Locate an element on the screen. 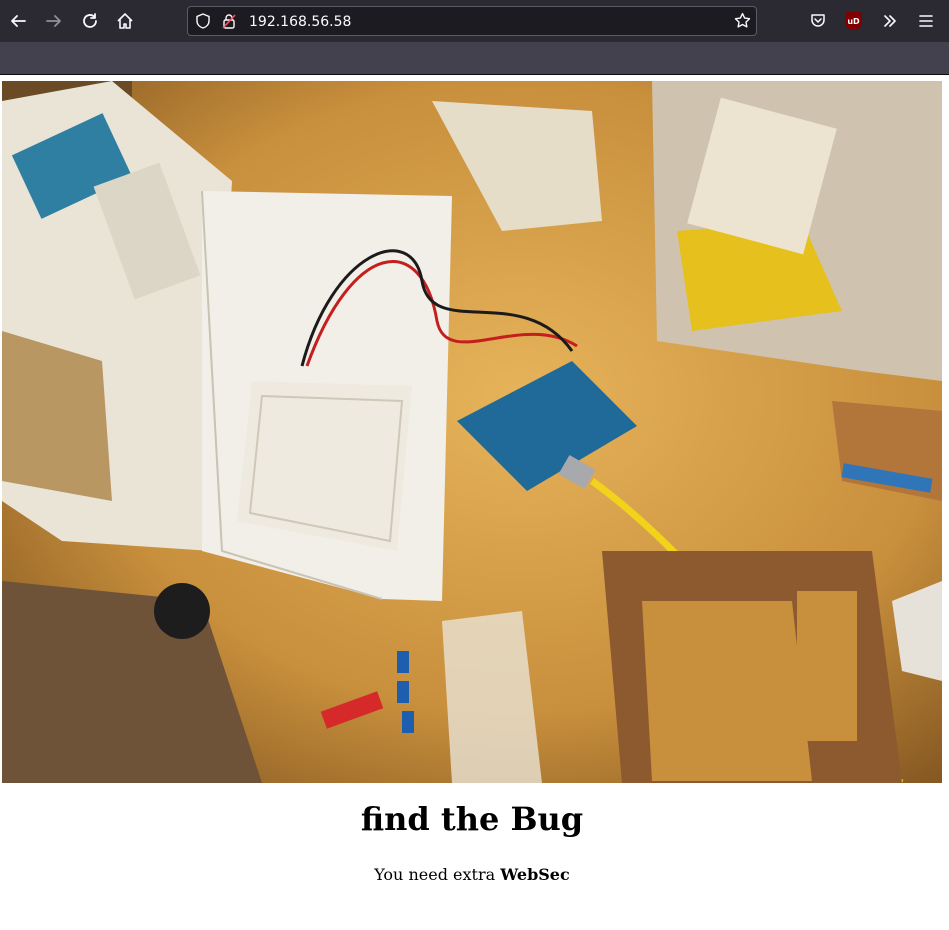 This screenshot has height=930, width=949. chrome-divider is located at coordinates (474, 74).